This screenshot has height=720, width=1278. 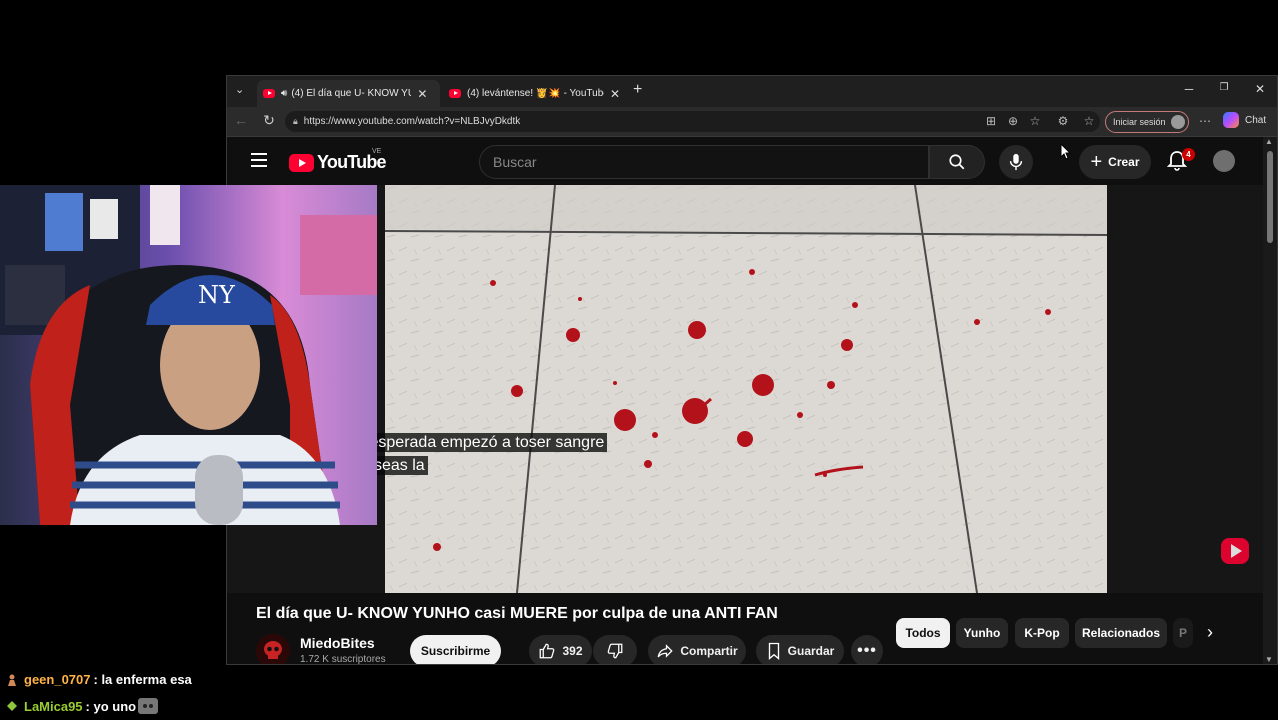 What do you see at coordinates (352, 162) in the screenshot?
I see `youtube-logo-text: YouTube` at bounding box center [352, 162].